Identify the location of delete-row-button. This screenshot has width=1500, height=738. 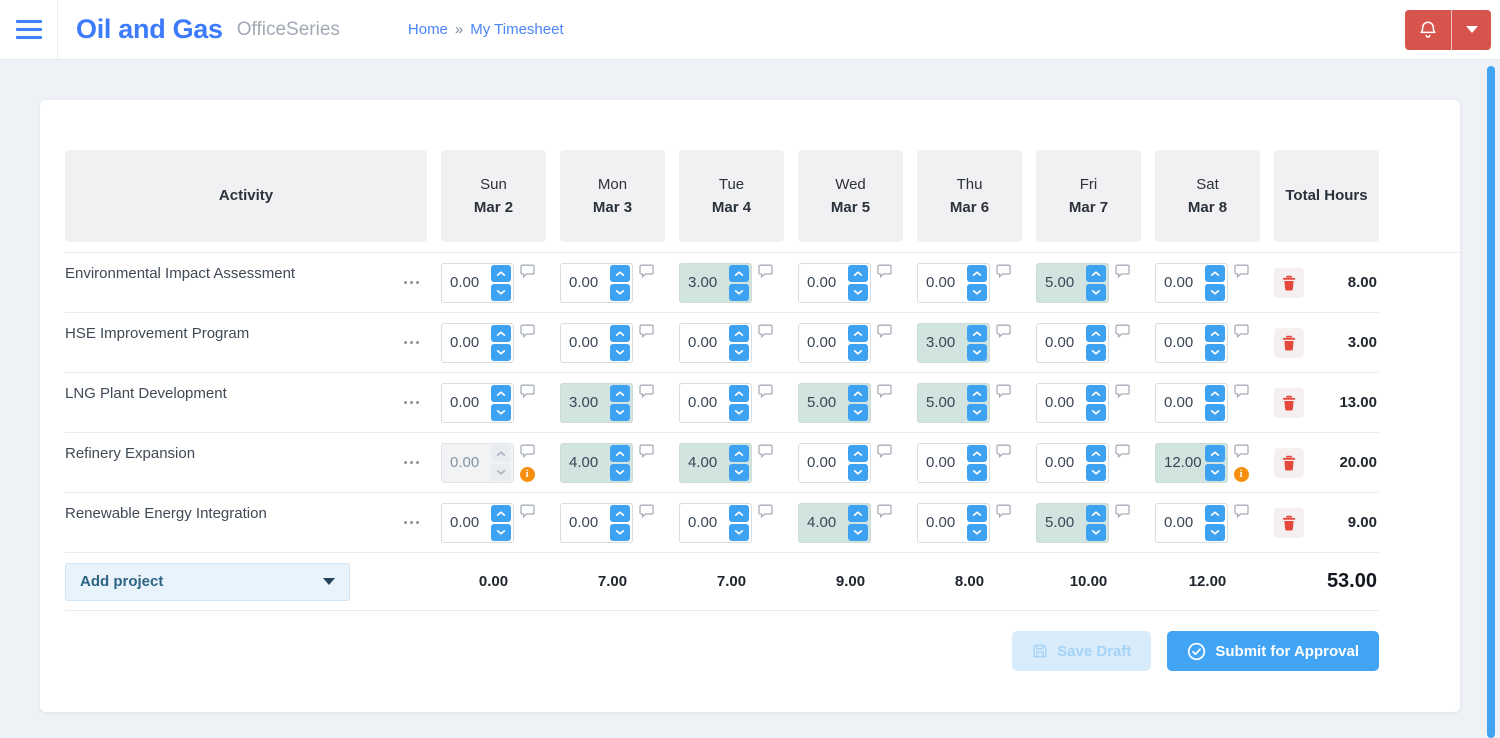
(1289, 462).